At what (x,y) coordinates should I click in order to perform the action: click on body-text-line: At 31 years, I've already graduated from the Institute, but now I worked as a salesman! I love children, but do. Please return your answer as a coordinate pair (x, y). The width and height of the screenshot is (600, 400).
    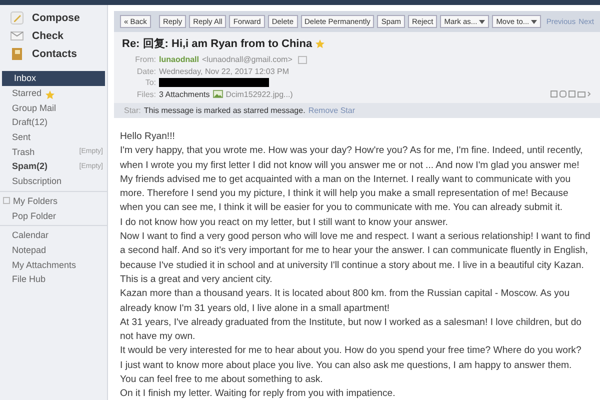
    Looking at the image, I should click on (351, 323).